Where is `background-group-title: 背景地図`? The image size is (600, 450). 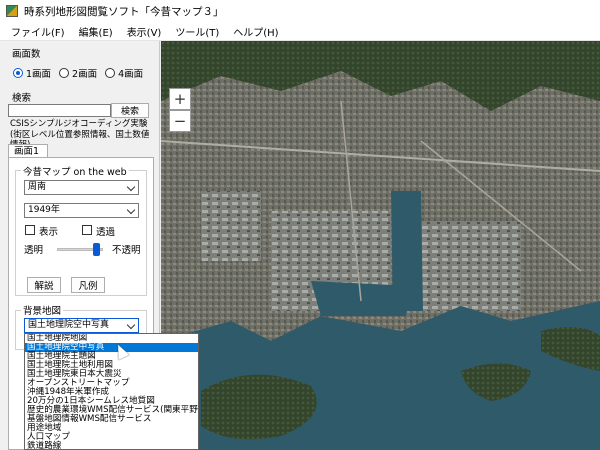
background-group-title: 背景地図 is located at coordinates (42, 310).